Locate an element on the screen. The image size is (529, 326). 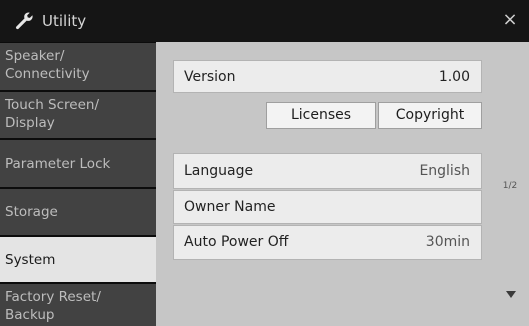
licenses-button: Licenses is located at coordinates (321, 115).